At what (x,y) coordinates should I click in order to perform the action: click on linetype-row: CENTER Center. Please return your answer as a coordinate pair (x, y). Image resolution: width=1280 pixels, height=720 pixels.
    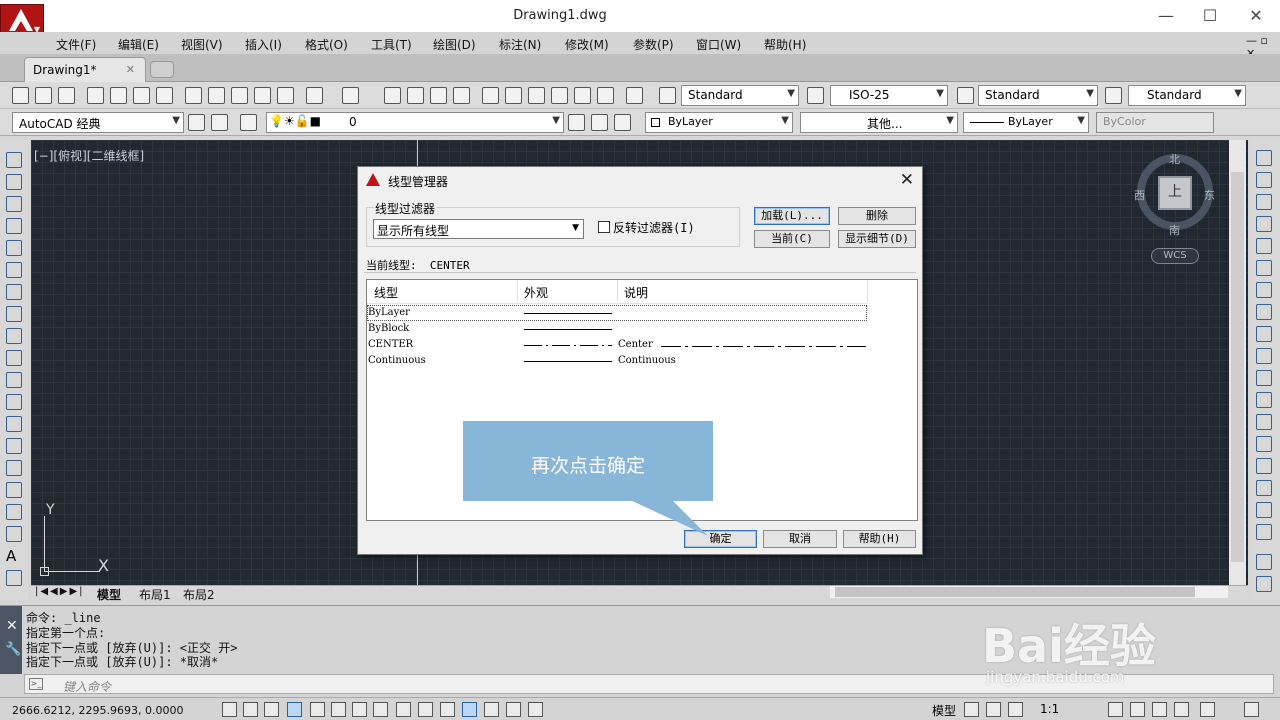
    Looking at the image, I should click on (617, 345).